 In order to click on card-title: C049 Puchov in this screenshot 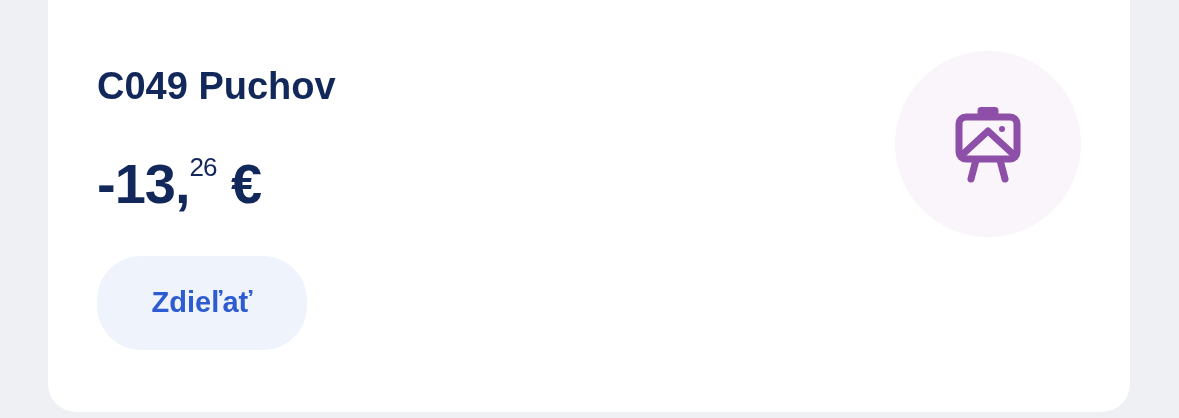, I will do `click(216, 87)`.